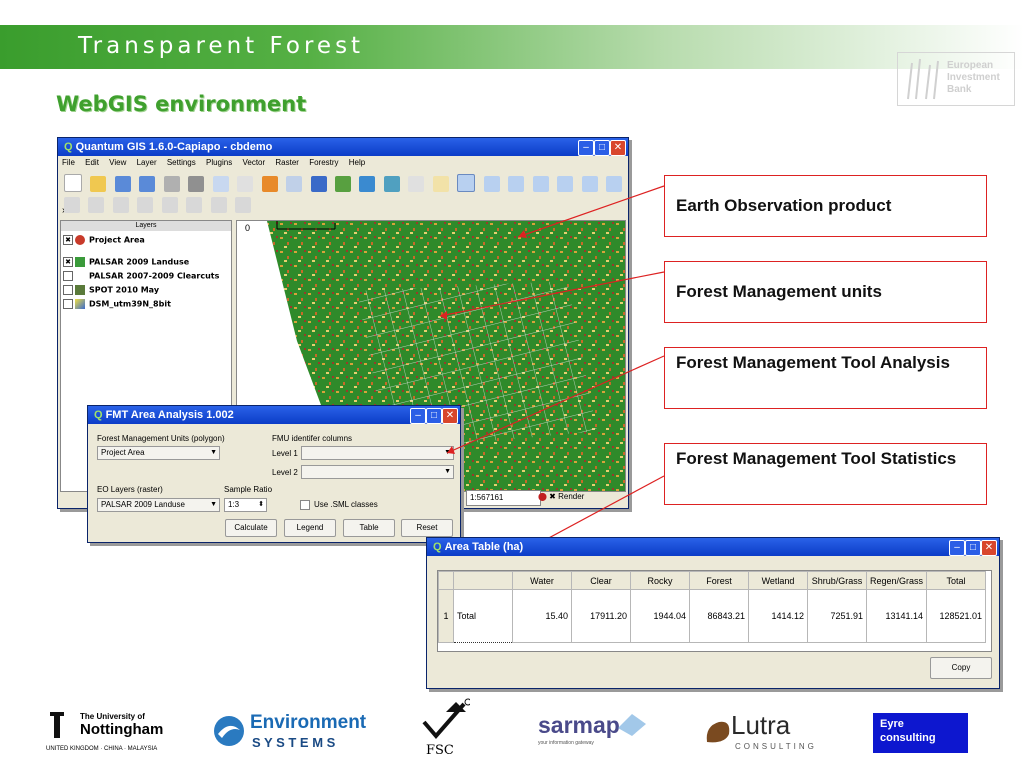 This screenshot has height=768, width=1024. What do you see at coordinates (440, 750) in the screenshot?
I see `fsc-text: FSC` at bounding box center [440, 750].